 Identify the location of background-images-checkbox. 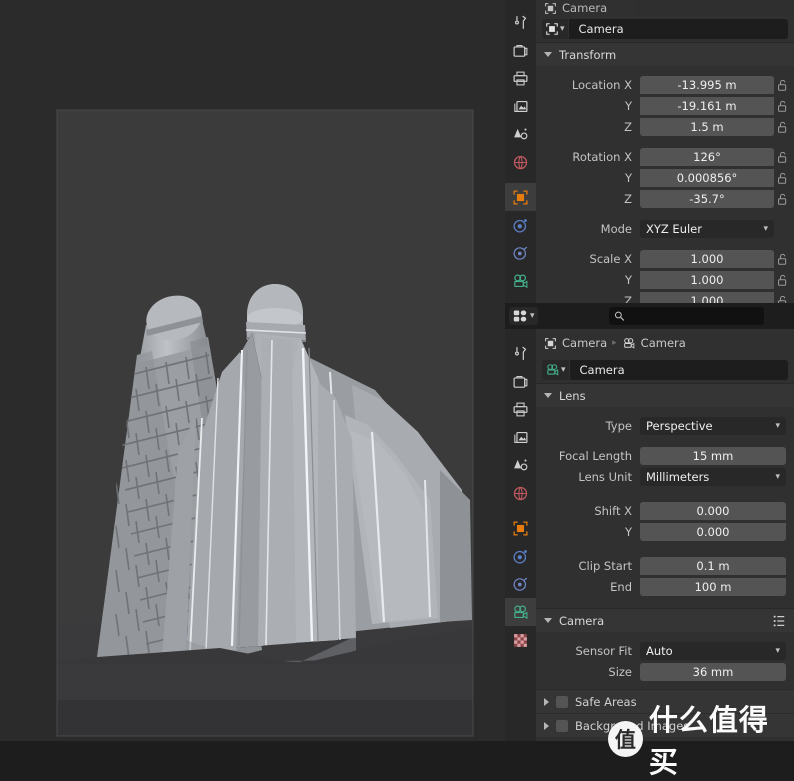
(562, 725).